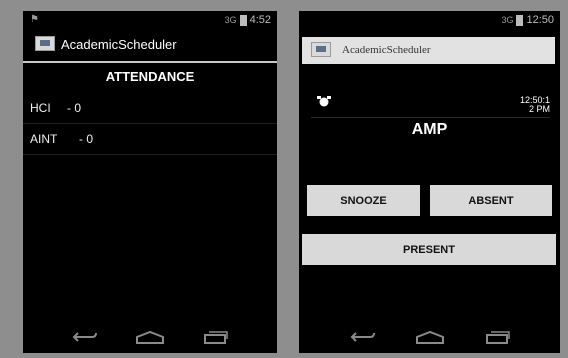 The height and width of the screenshot is (358, 568). Describe the element at coordinates (324, 101) in the screenshot. I see `alarm-icon` at that location.